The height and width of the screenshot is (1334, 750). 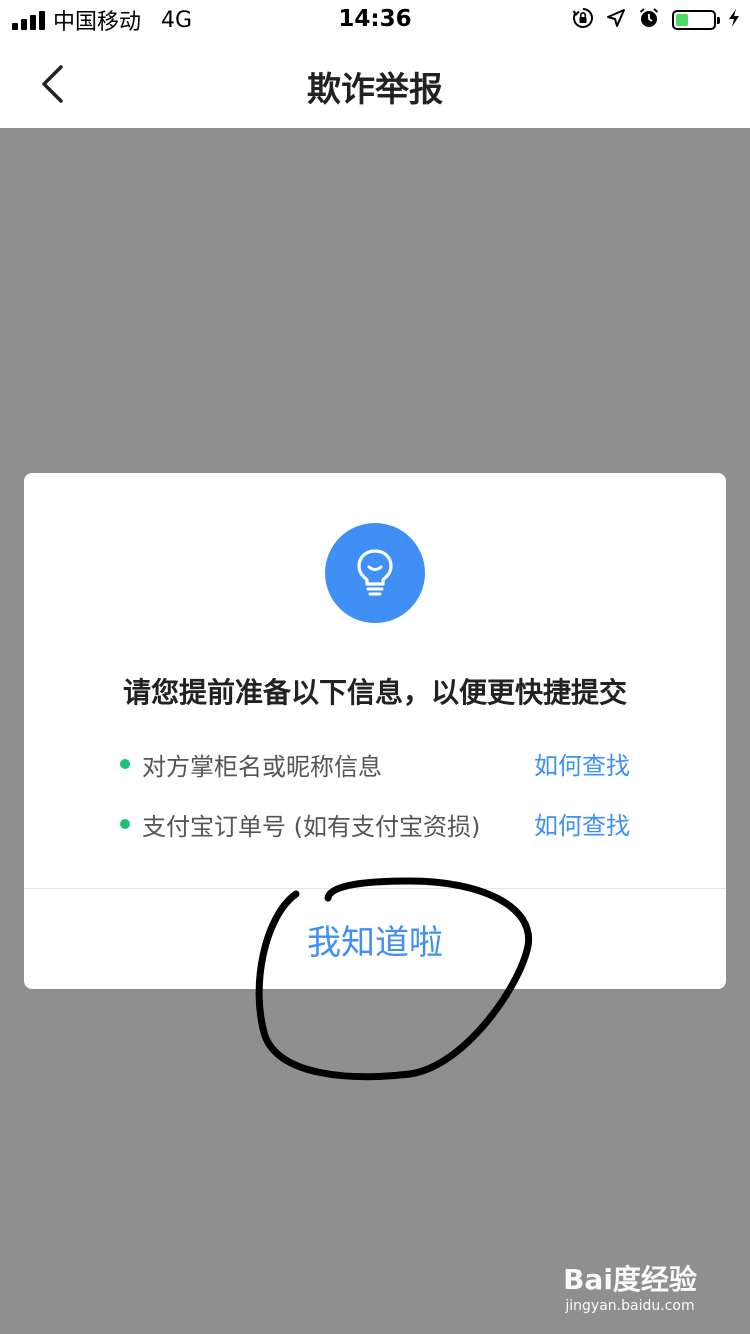 What do you see at coordinates (682, 20) in the screenshot?
I see `battery-level` at bounding box center [682, 20].